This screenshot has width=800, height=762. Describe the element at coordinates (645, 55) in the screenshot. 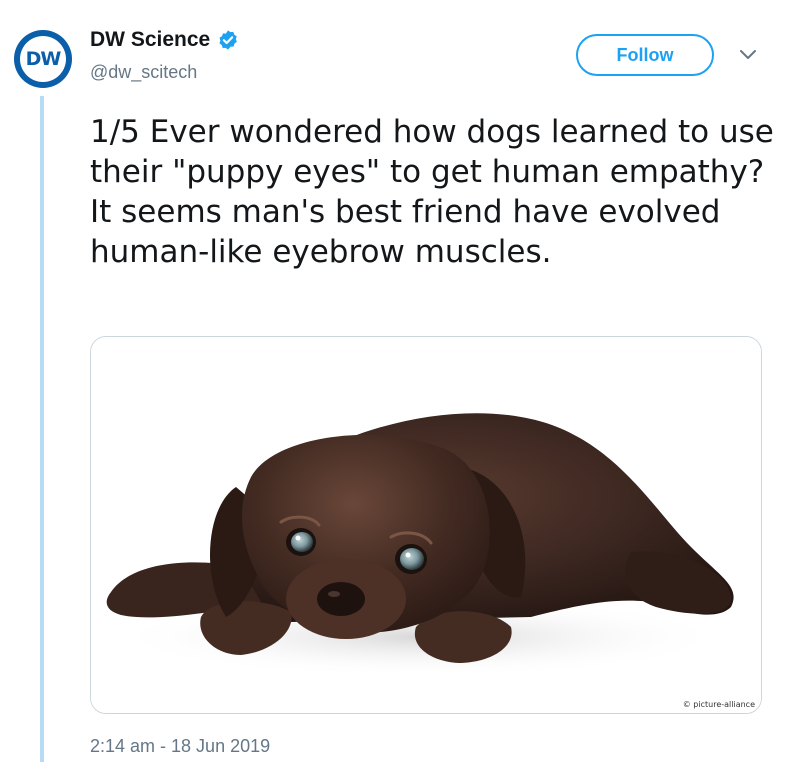

I see `follow-button: Follow` at that location.